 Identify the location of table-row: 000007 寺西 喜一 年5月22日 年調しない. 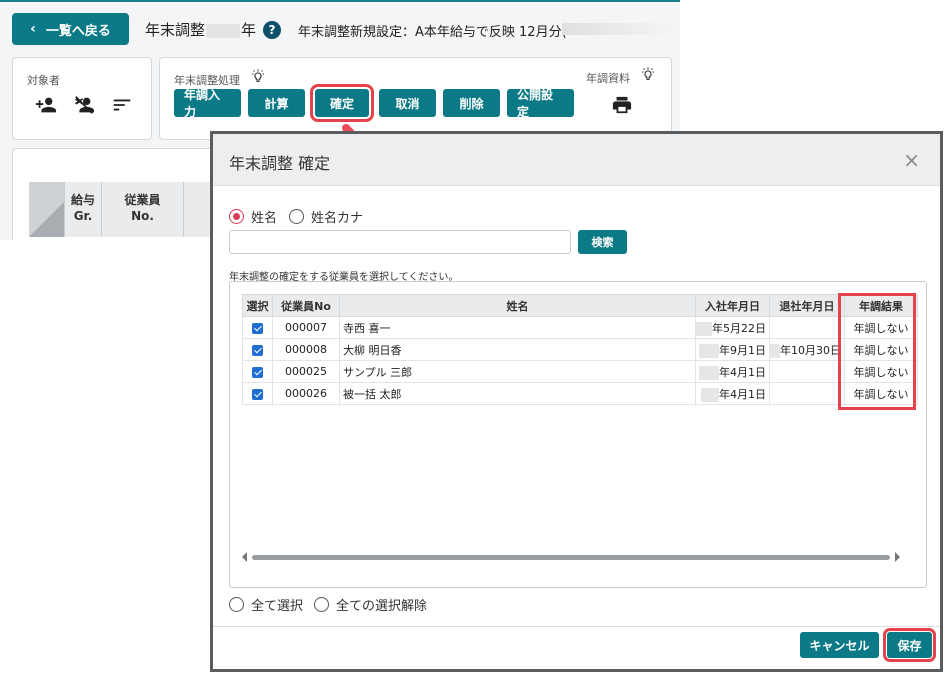
(580, 327).